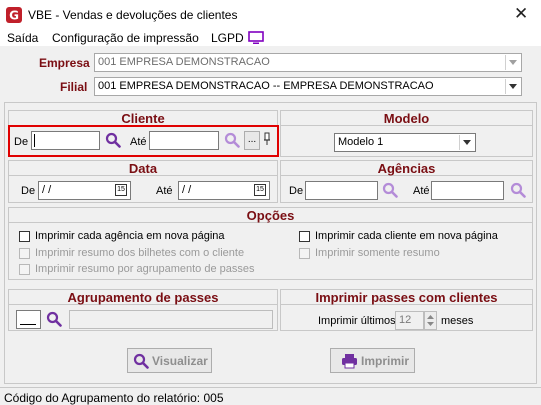 The image size is (541, 405). I want to click on menu-bar: Saída Configuração de impressão LGPD, so click(270, 38).